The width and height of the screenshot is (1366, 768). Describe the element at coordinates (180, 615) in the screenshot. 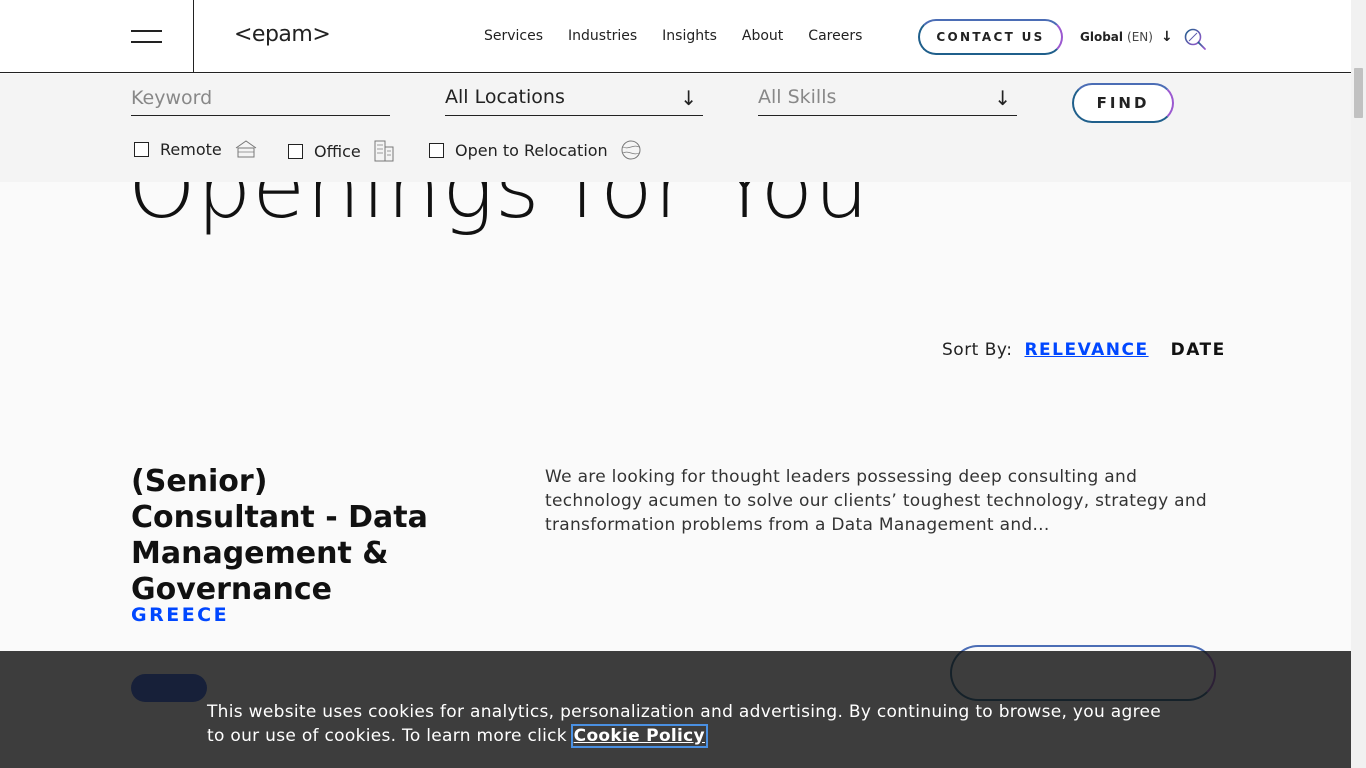

I see `job-location: GREECE` at that location.